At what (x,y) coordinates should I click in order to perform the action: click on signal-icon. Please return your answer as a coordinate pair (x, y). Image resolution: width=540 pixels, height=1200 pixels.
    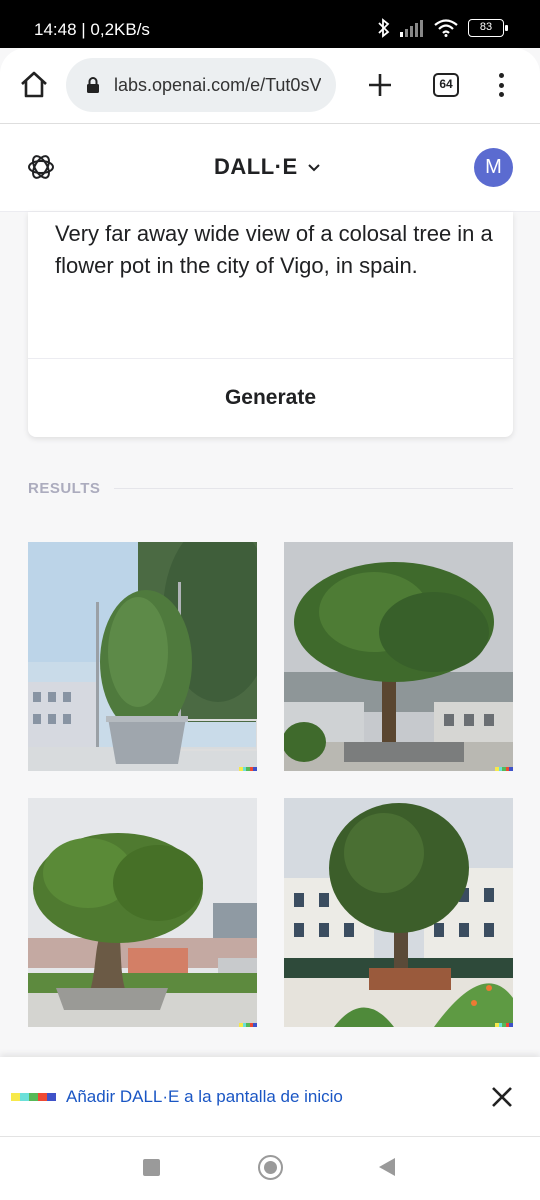
    Looking at the image, I should click on (411, 28).